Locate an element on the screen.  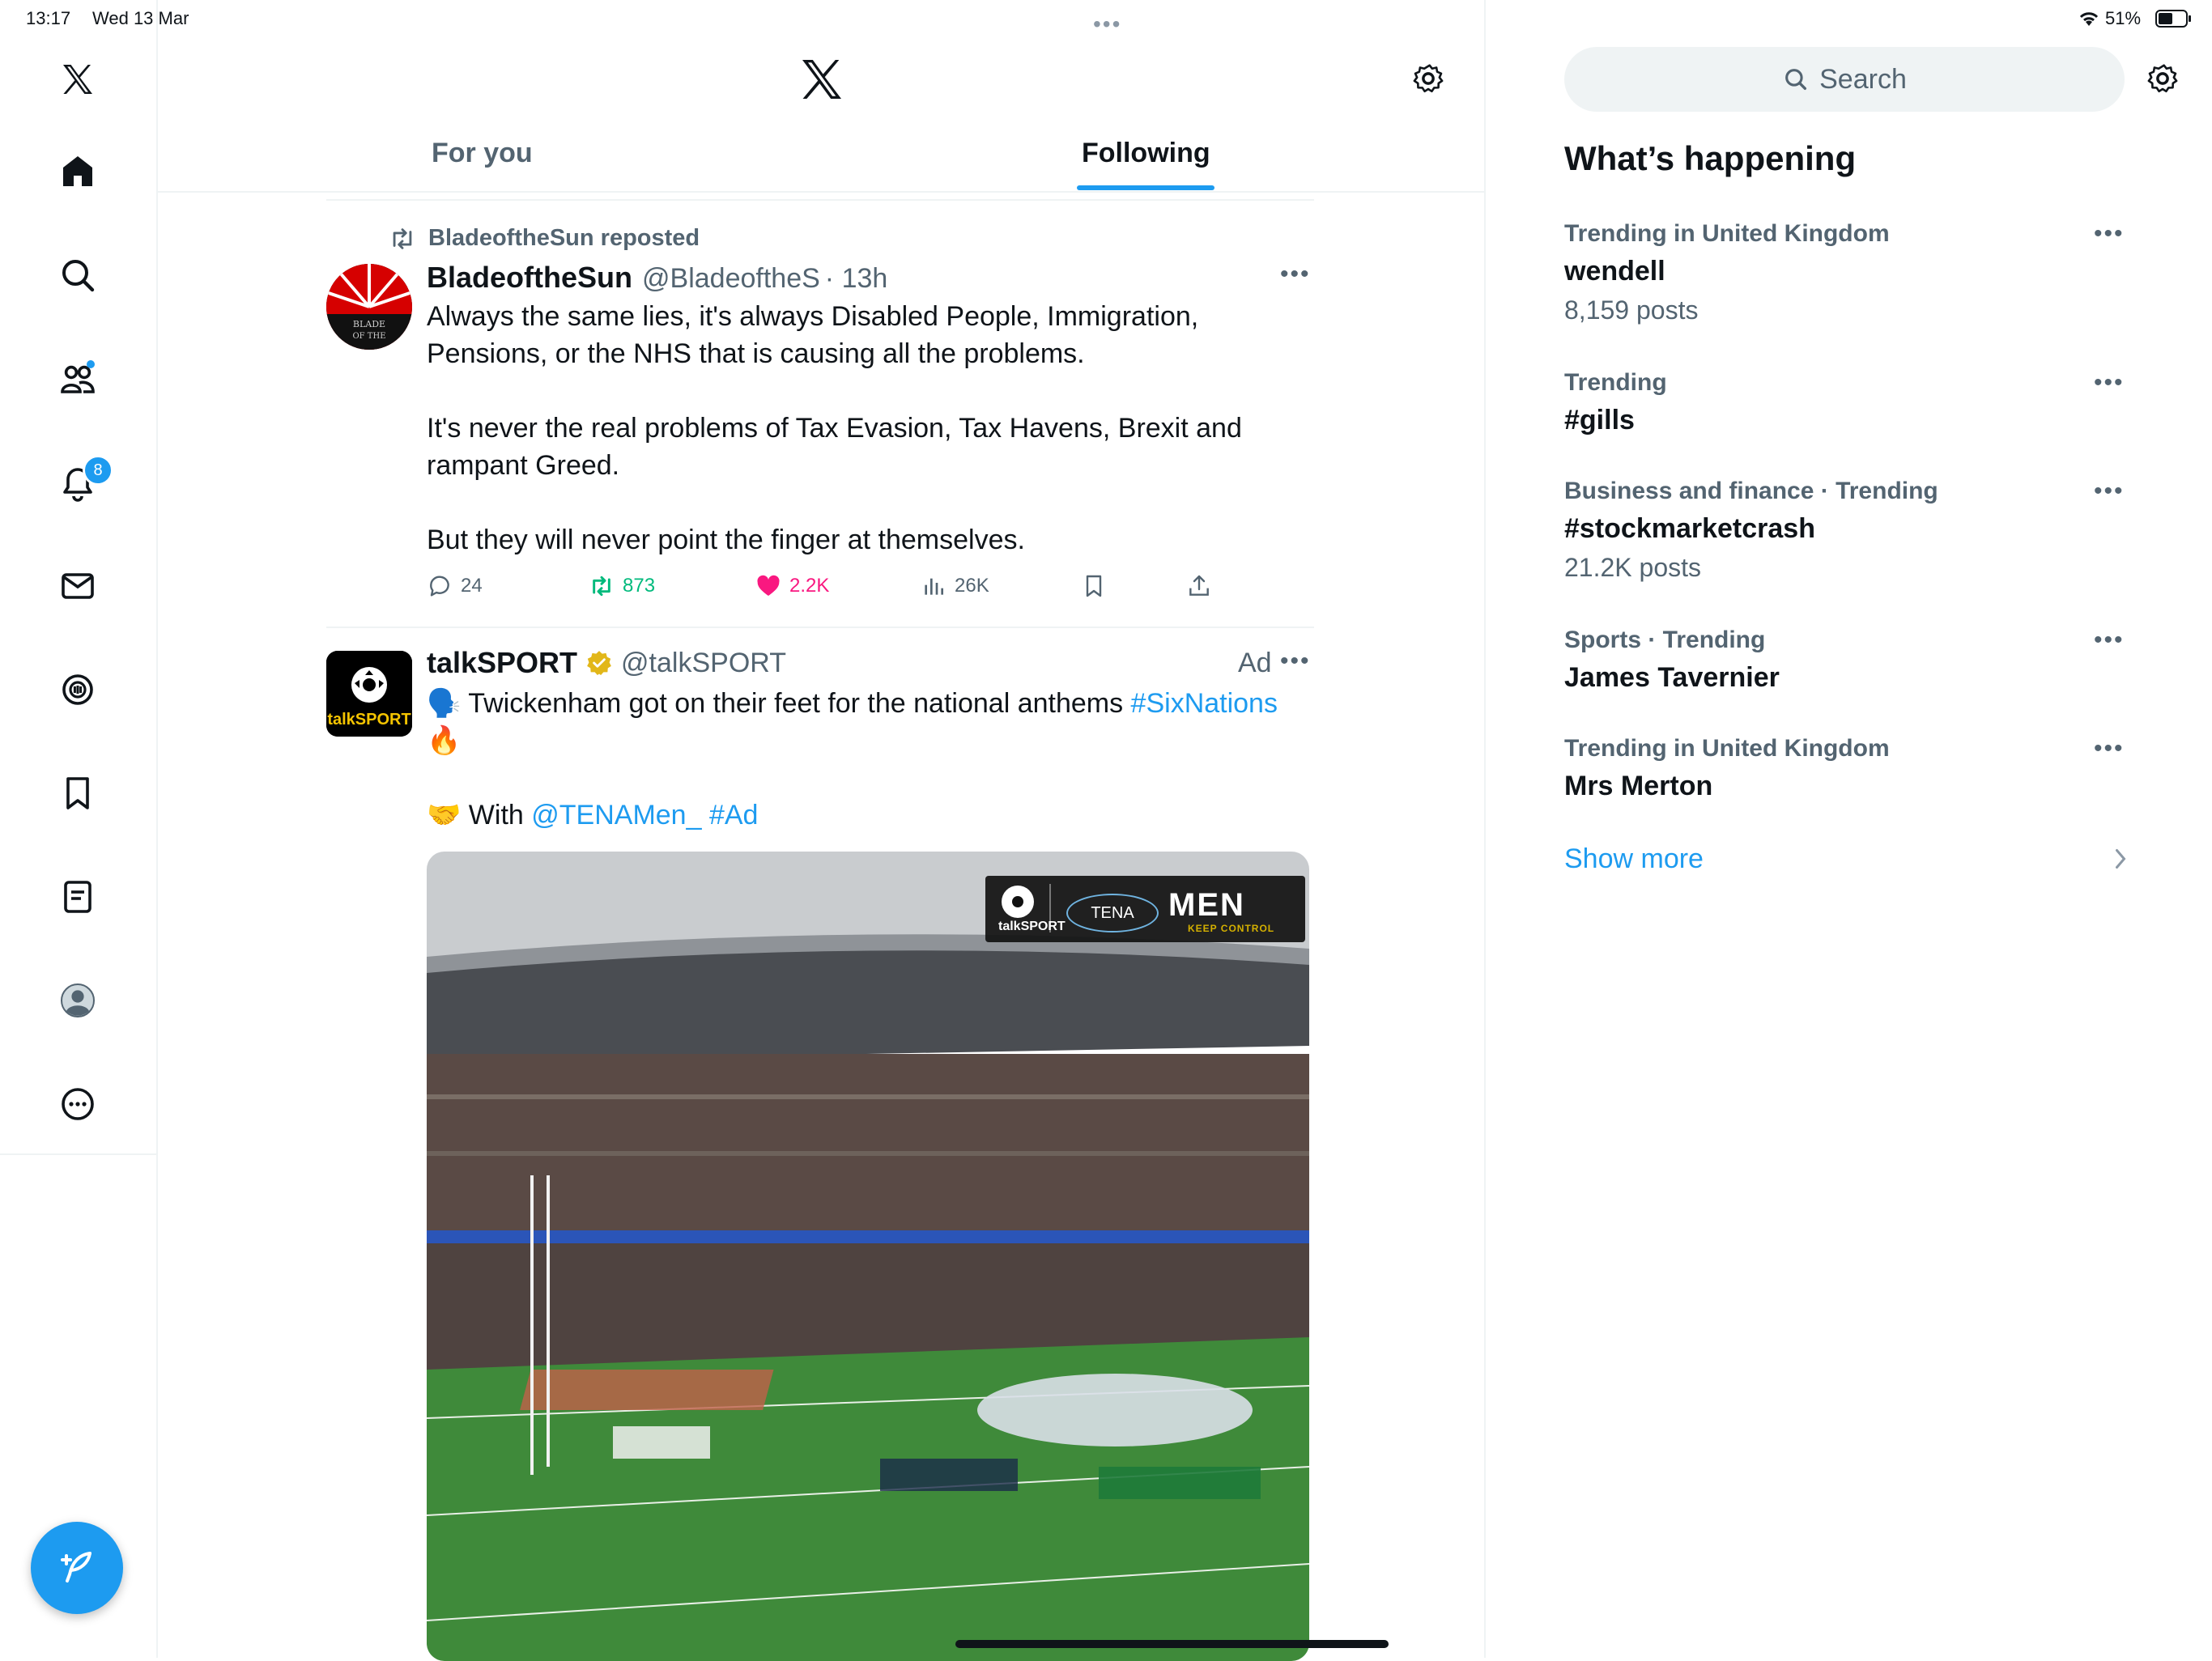
trend-item: Trending #gills is located at coordinates (1847, 410).